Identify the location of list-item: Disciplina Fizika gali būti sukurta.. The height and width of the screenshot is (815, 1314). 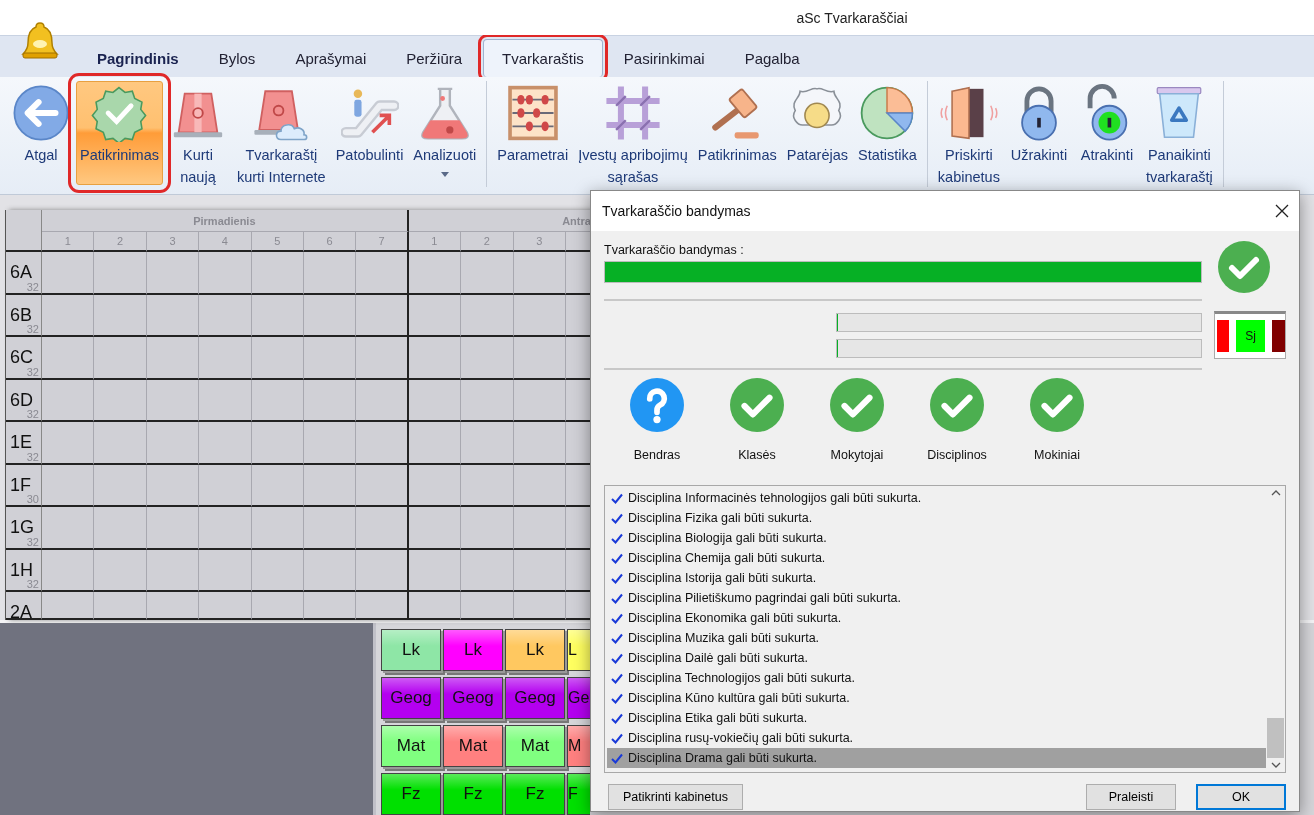
(936, 518).